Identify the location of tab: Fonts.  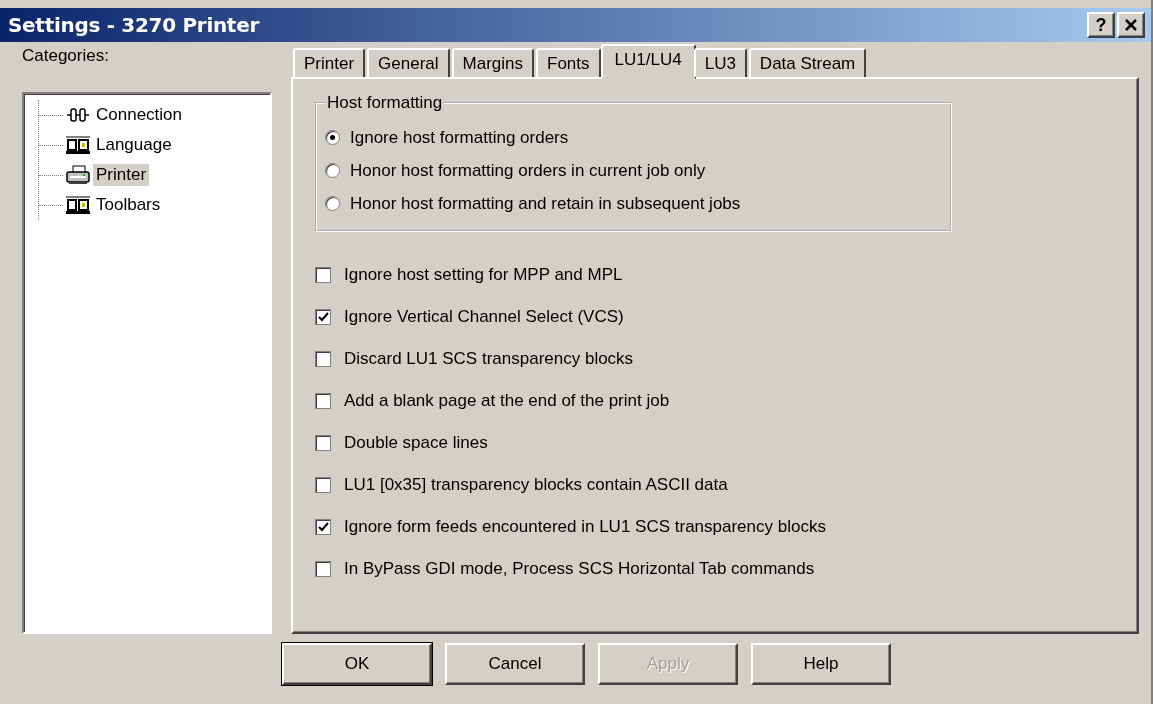
(568, 62).